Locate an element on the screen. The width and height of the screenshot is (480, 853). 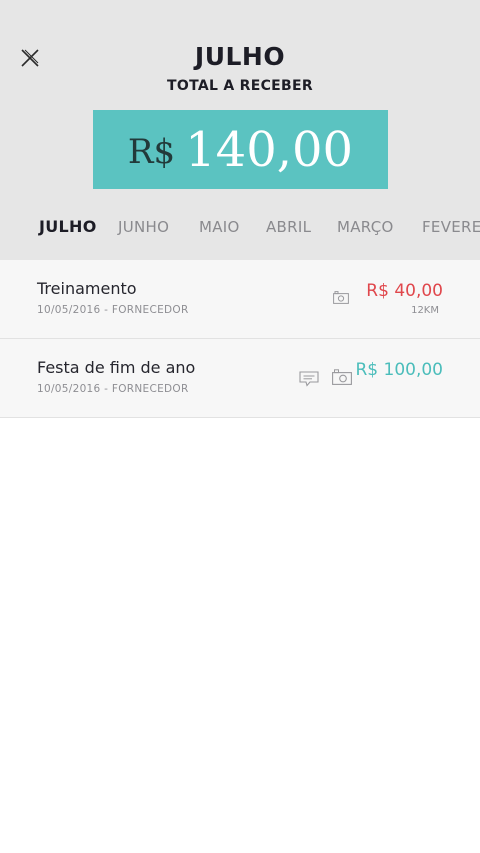
total-value: 140,00 is located at coordinates (269, 149).